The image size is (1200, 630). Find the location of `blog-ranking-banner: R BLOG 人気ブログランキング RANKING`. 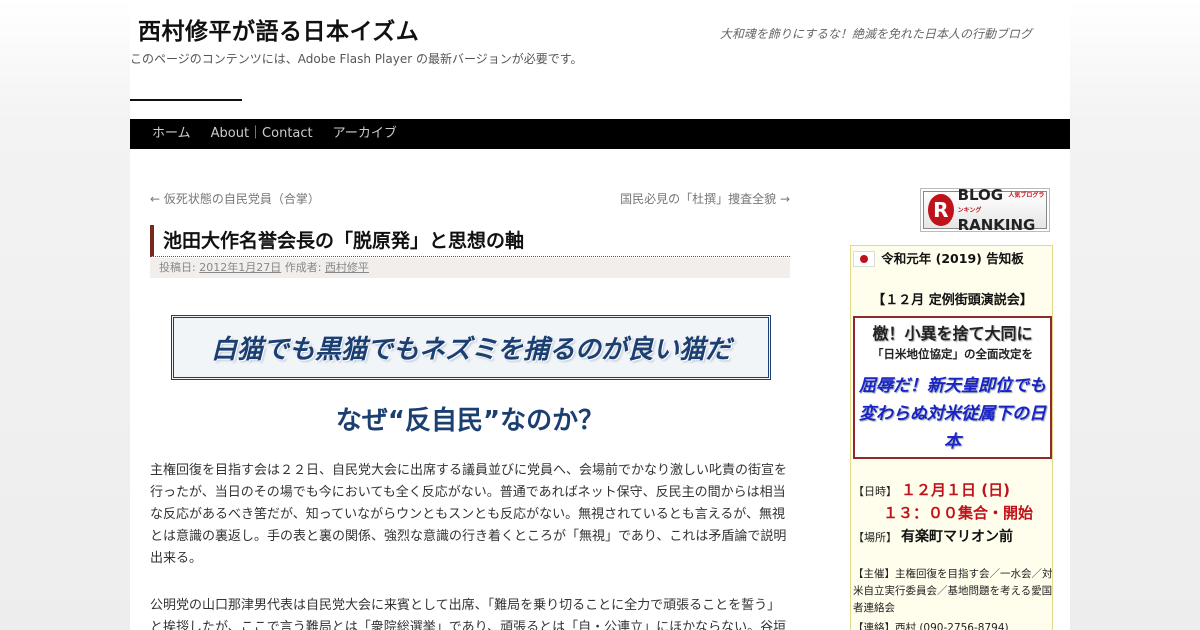

blog-ranking-banner: R BLOG 人気ブログランキング RANKING is located at coordinates (985, 209).